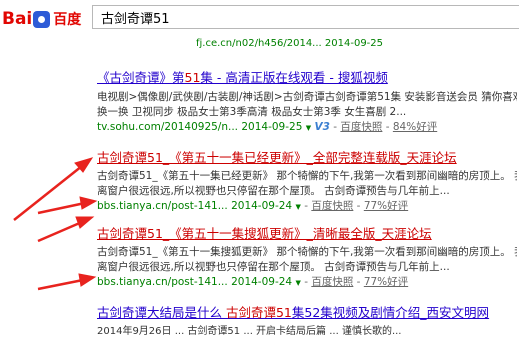  I want to click on annotation-arrows, so click(55, 224).